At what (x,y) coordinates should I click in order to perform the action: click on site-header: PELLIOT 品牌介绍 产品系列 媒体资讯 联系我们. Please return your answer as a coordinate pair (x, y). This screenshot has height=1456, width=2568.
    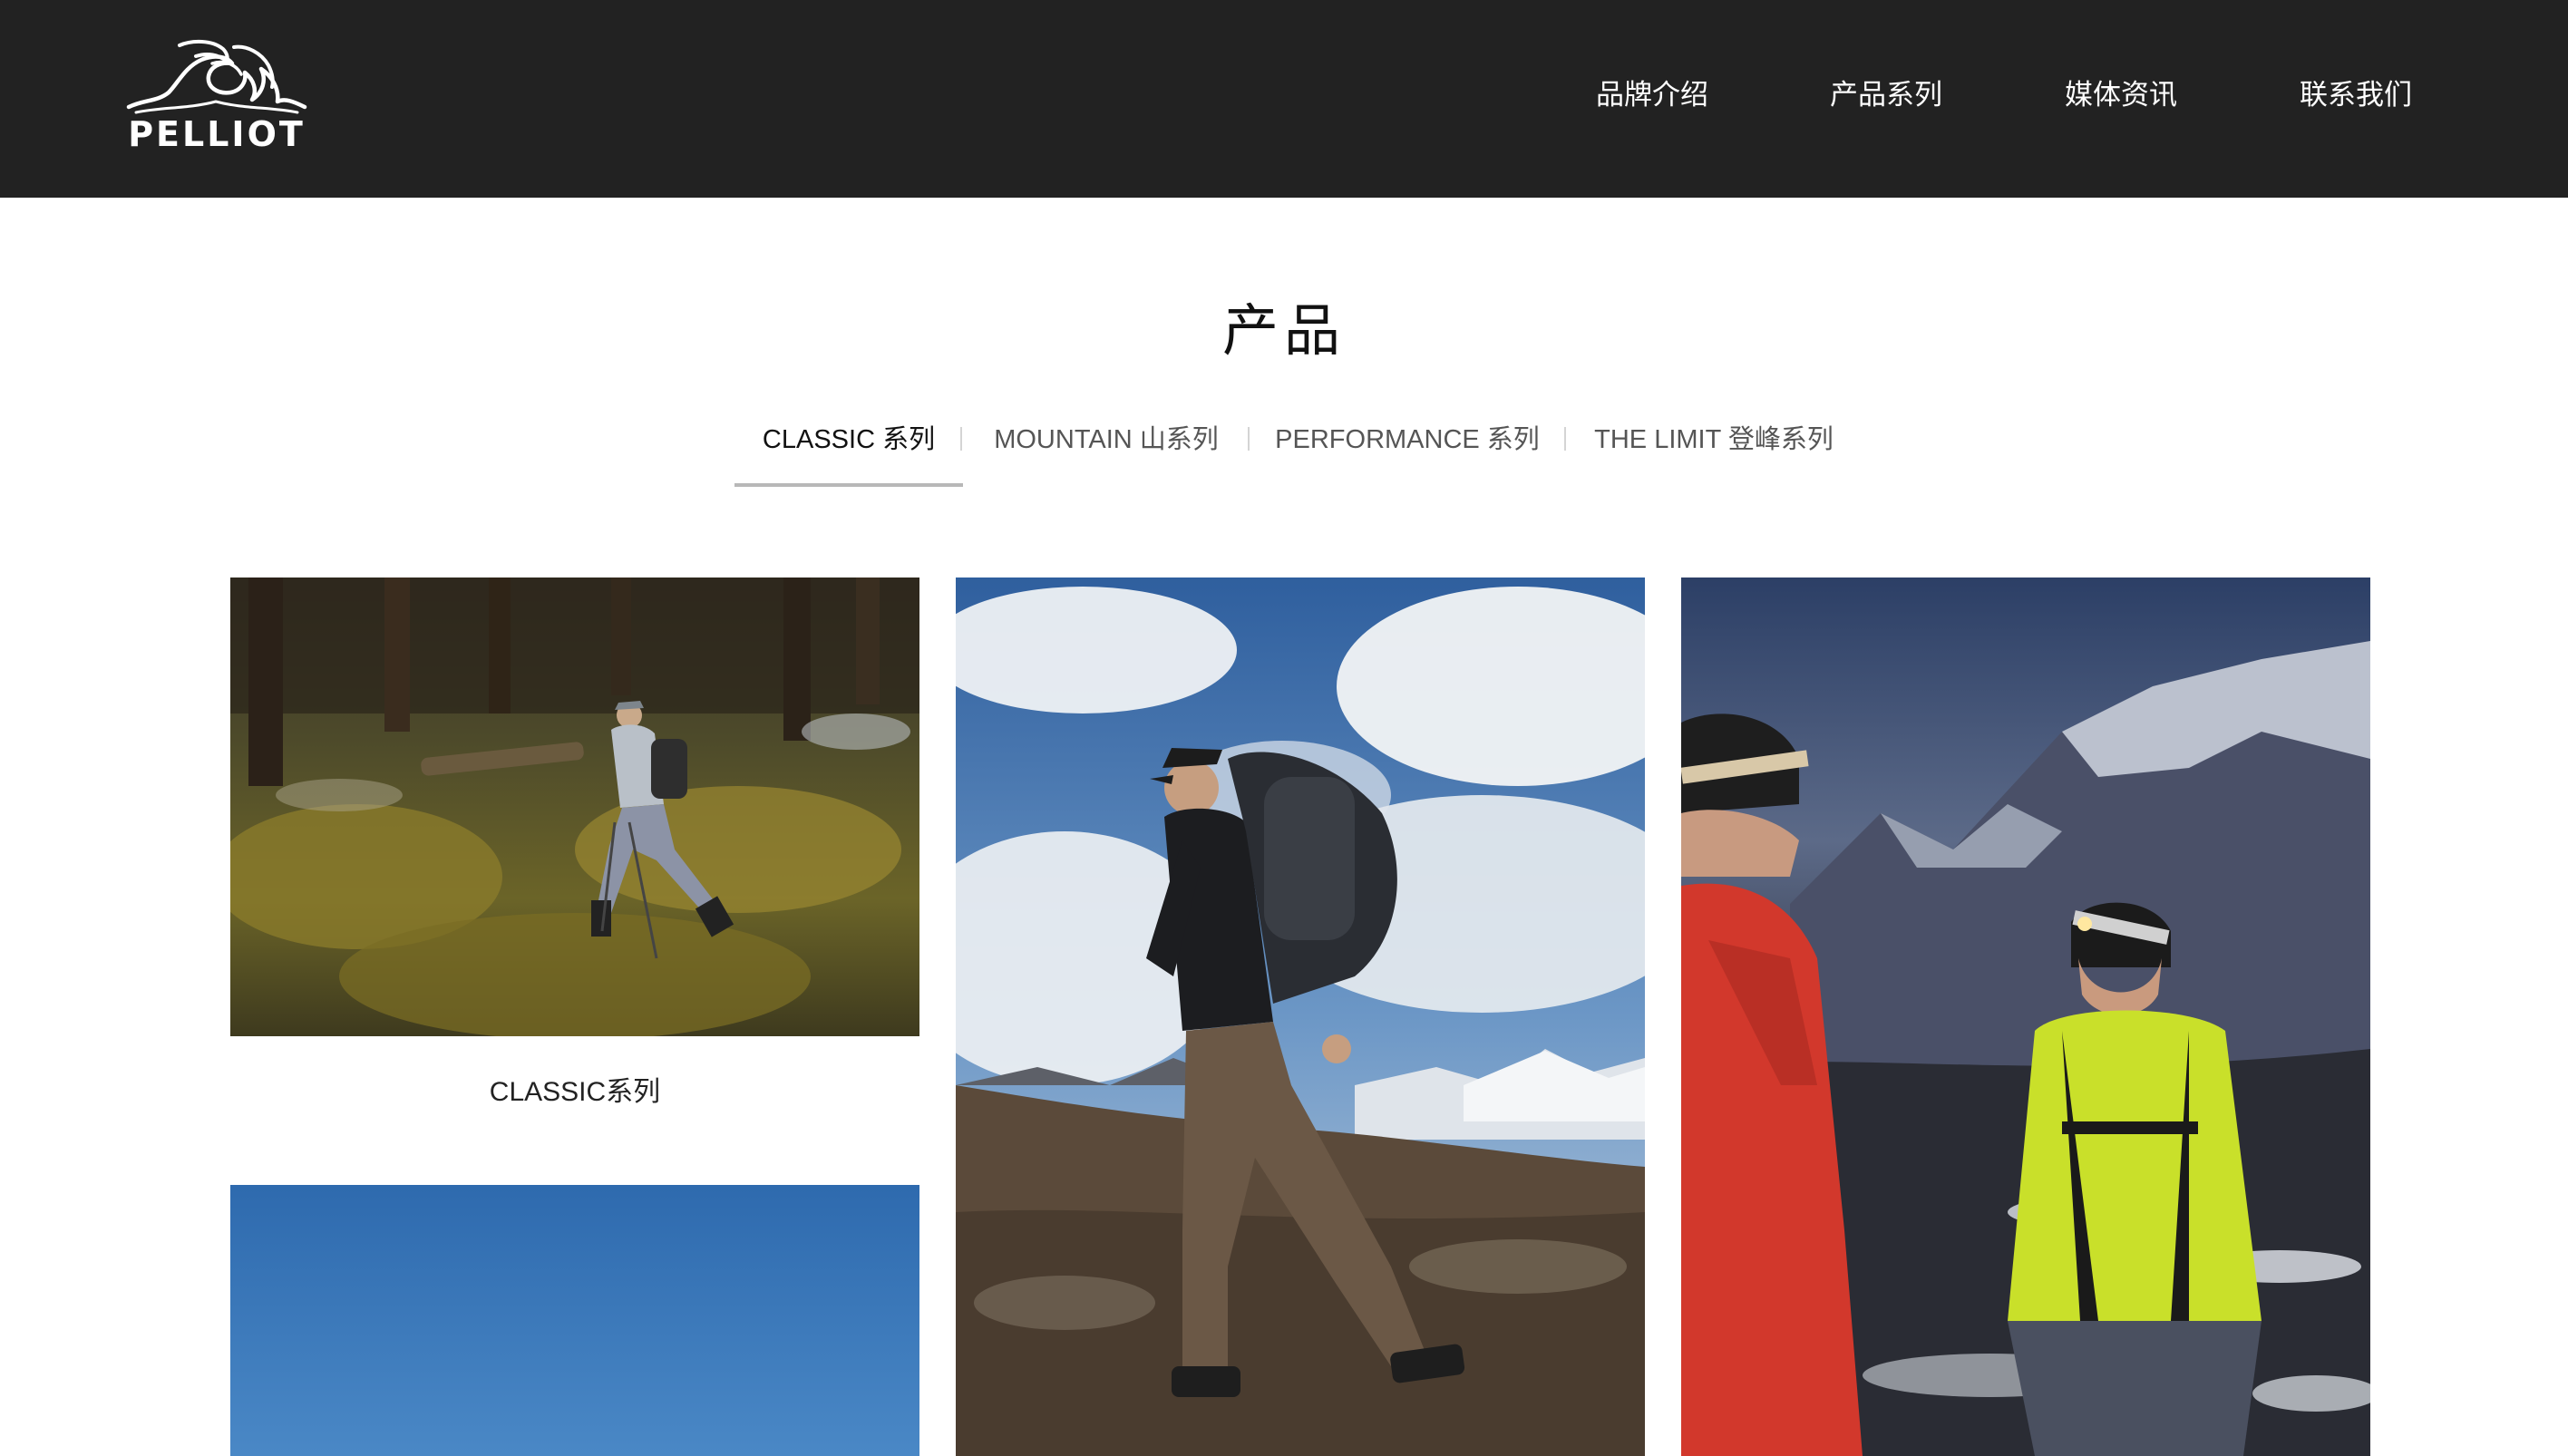
    Looking at the image, I should click on (1284, 99).